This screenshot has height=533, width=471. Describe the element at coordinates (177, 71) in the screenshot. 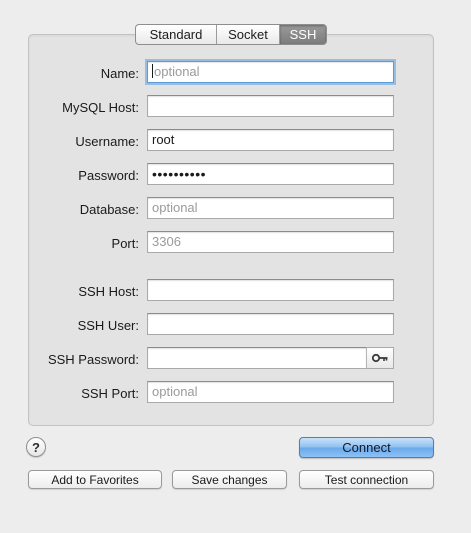

I see `name-placeholder: optional` at that location.